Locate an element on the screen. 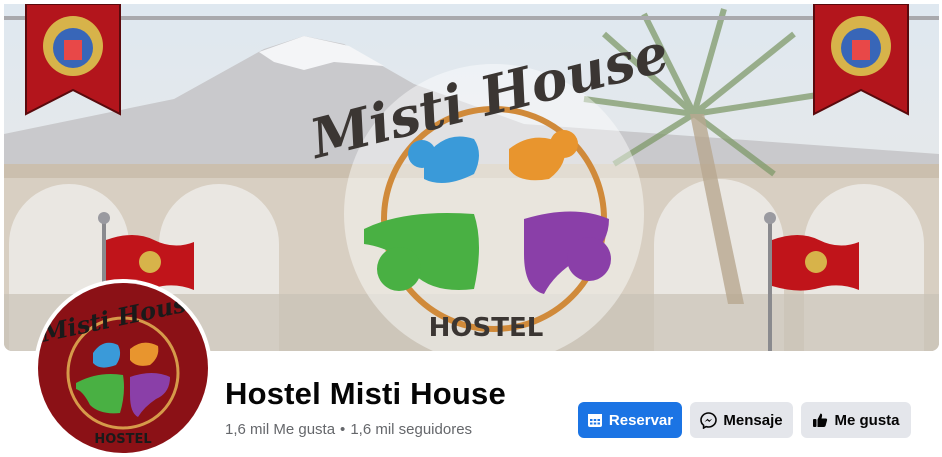  message-button: Mensaje is located at coordinates (741, 420).